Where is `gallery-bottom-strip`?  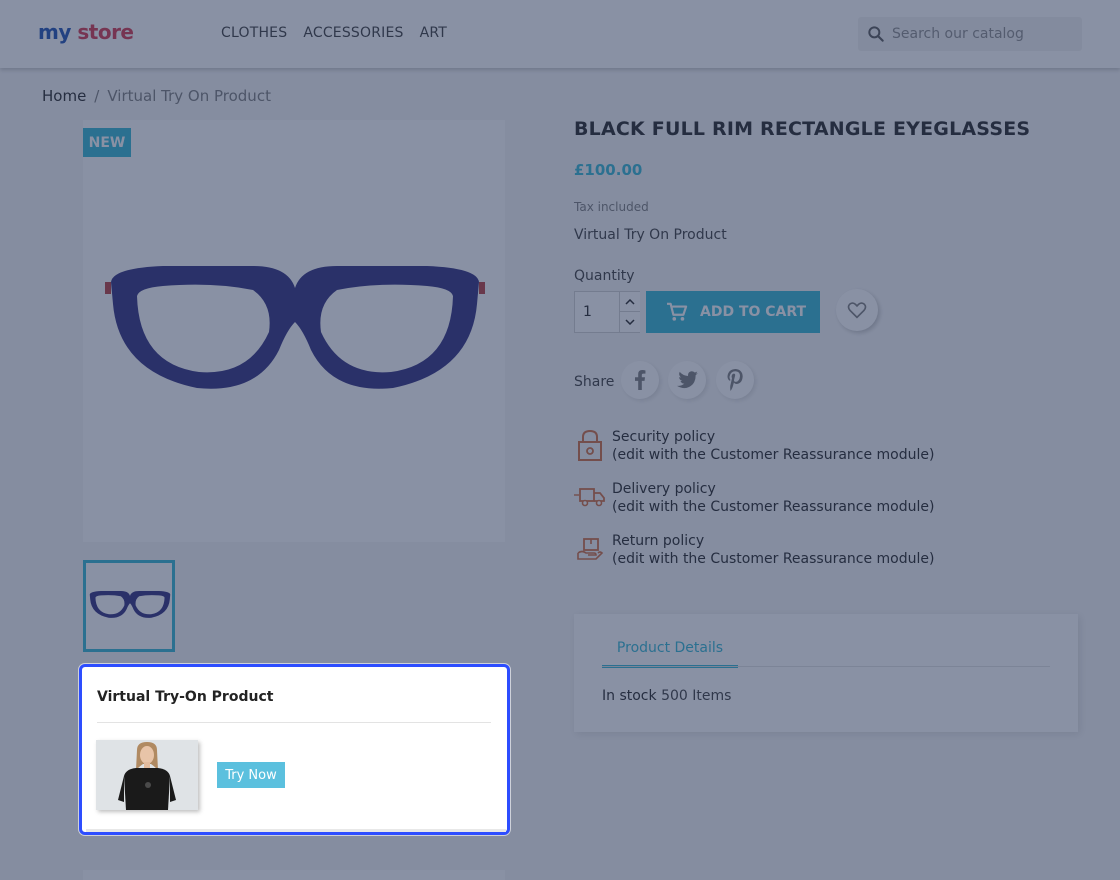
gallery-bottom-strip is located at coordinates (294, 875).